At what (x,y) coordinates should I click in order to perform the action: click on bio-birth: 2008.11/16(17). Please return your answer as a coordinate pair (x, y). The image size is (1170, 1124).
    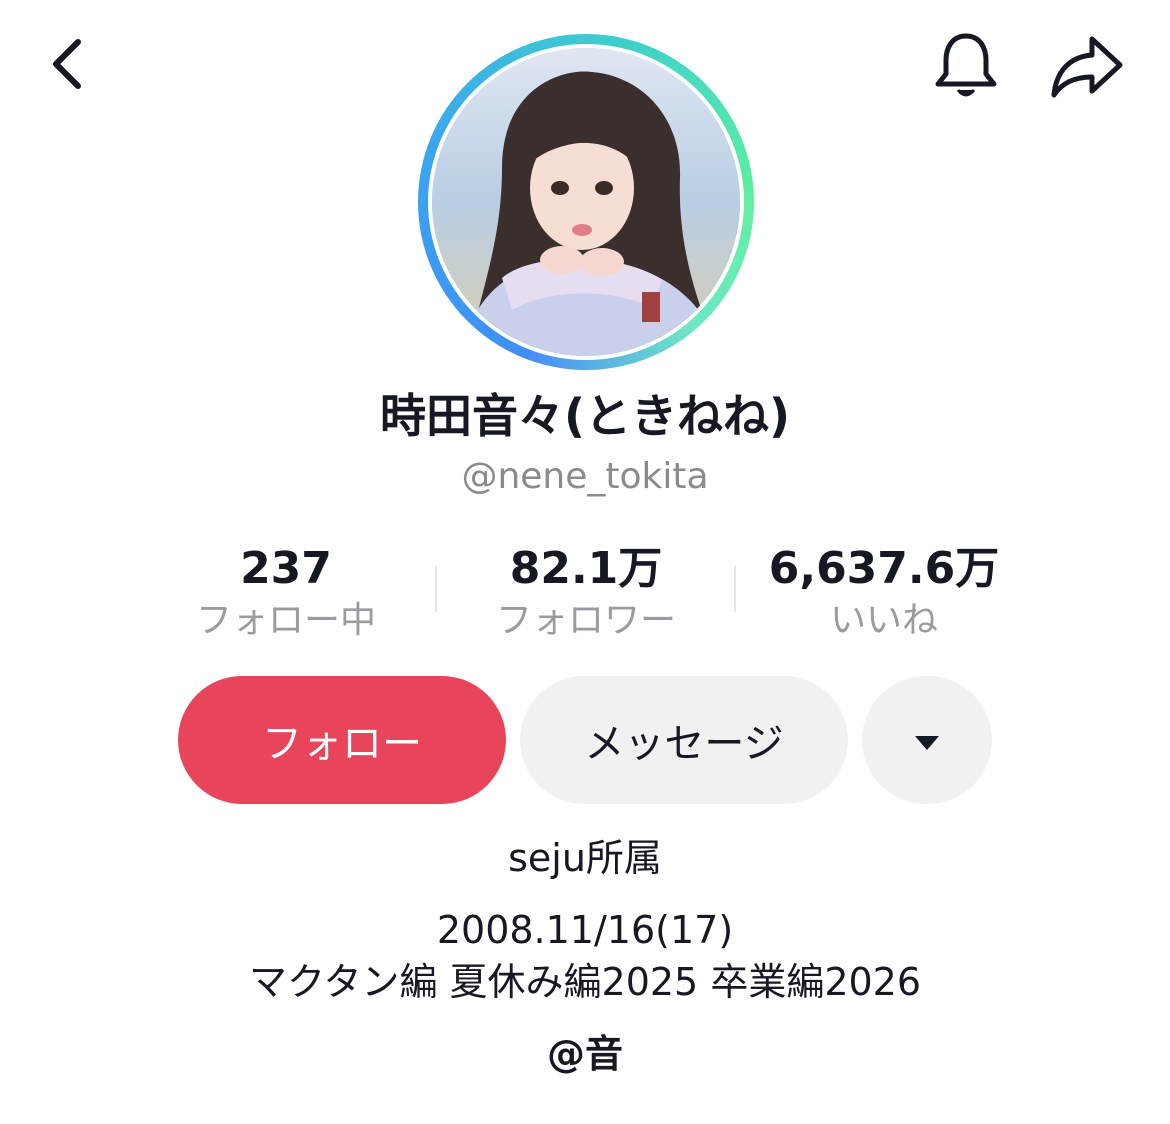
    Looking at the image, I should click on (585, 930).